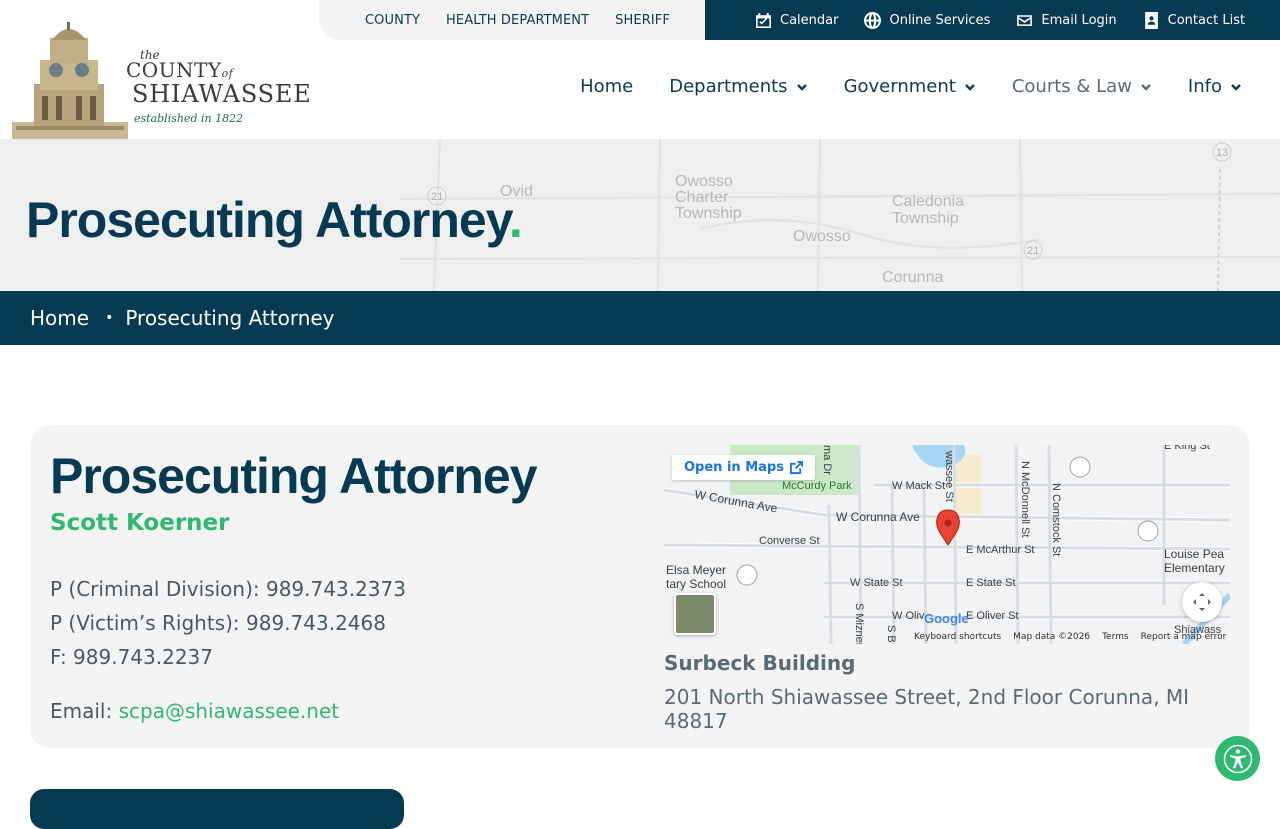  What do you see at coordinates (991, 583) in the screenshot?
I see `svg-text: E State St` at bounding box center [991, 583].